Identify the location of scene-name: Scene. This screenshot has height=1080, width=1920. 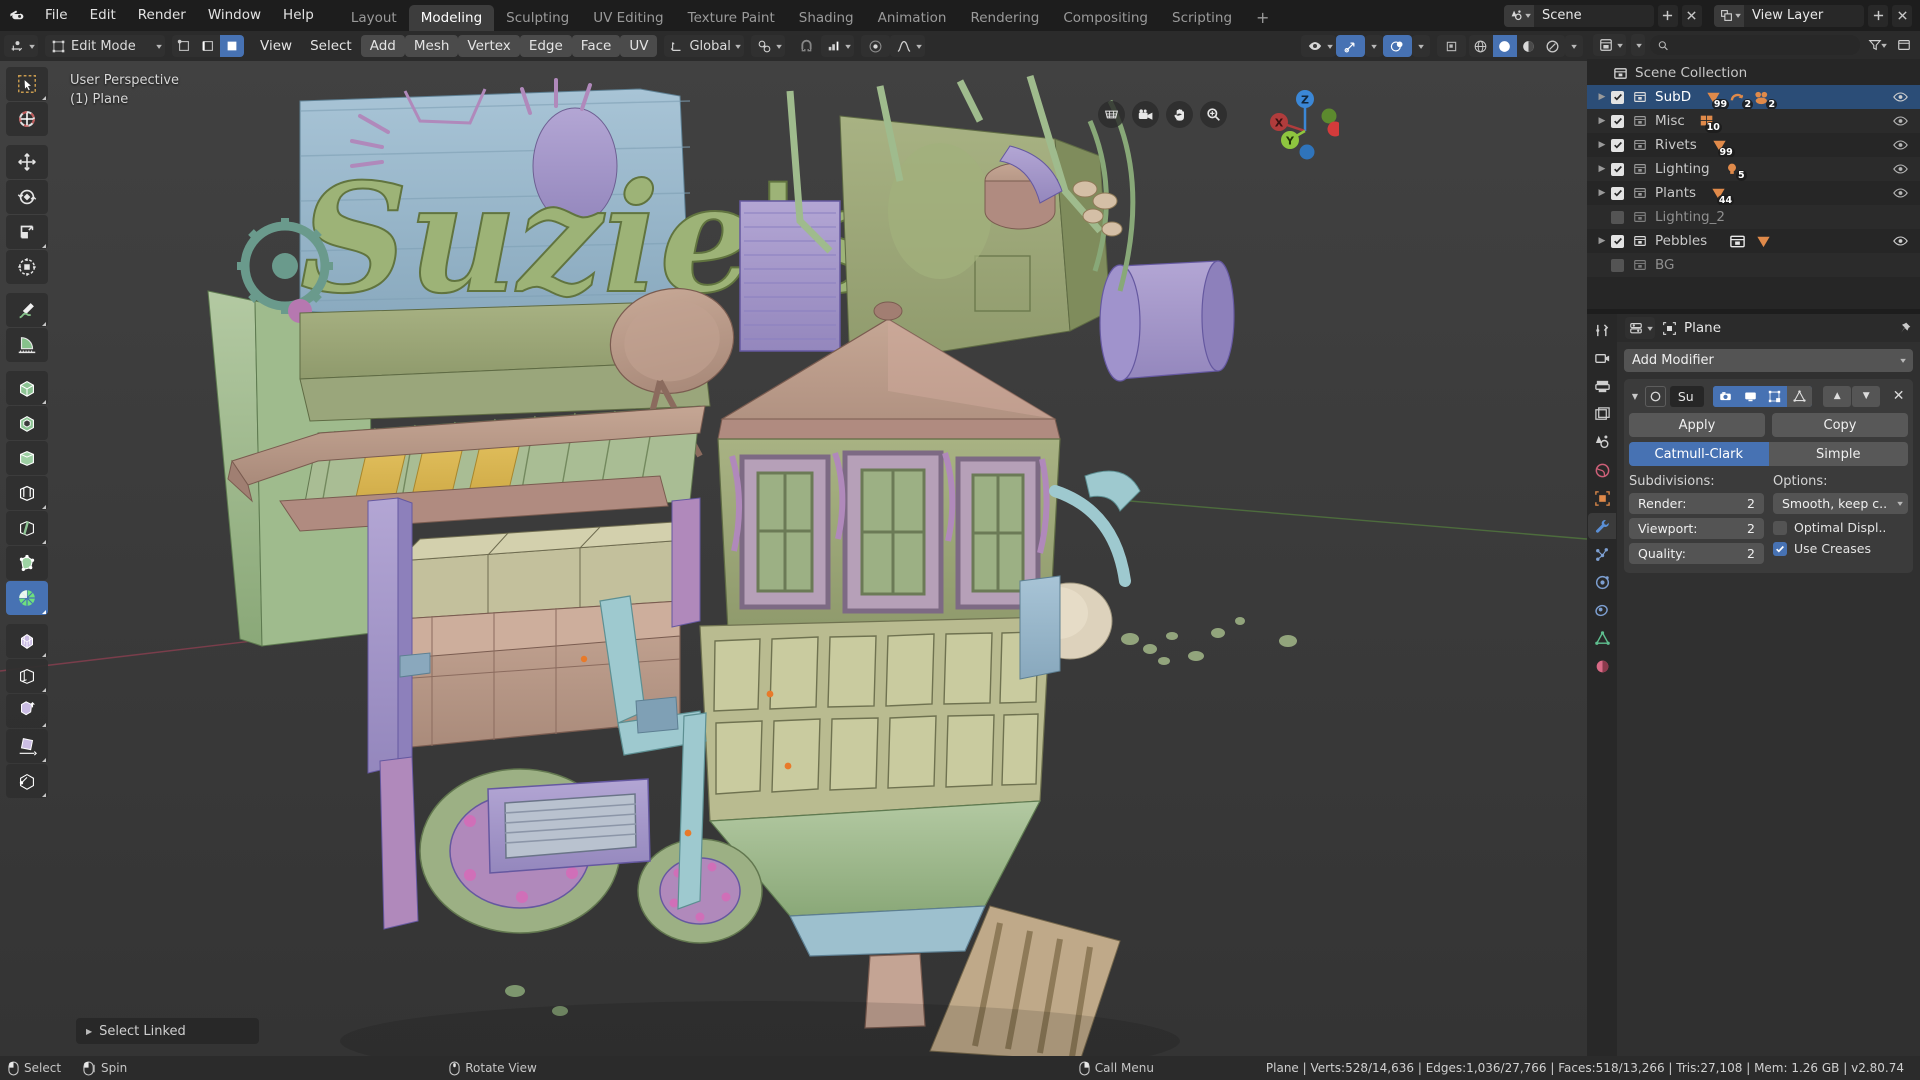
(1594, 16).